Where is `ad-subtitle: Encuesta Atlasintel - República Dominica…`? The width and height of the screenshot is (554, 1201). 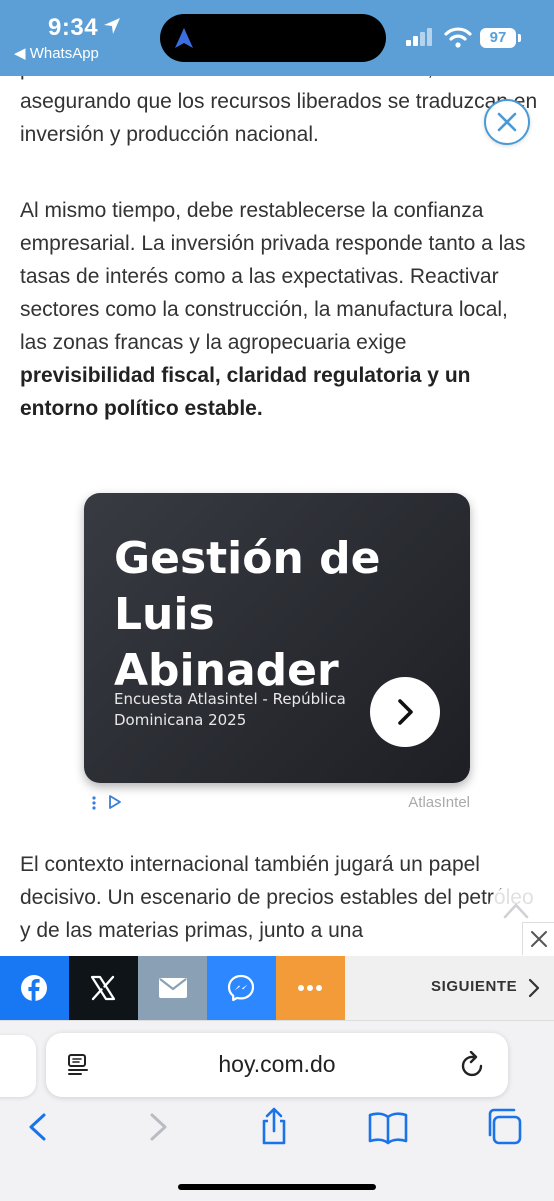
ad-subtitle: Encuesta Atlasintel - República Dominica… is located at coordinates (230, 709).